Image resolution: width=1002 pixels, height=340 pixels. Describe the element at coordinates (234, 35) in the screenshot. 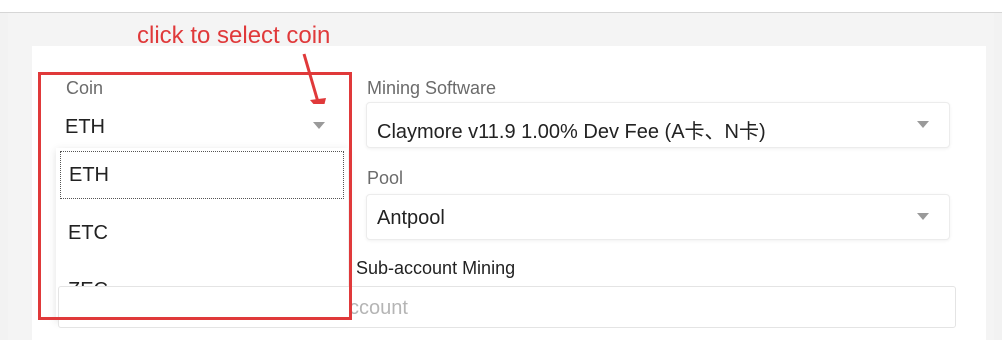

I see `annotation-text: click to select coin` at that location.